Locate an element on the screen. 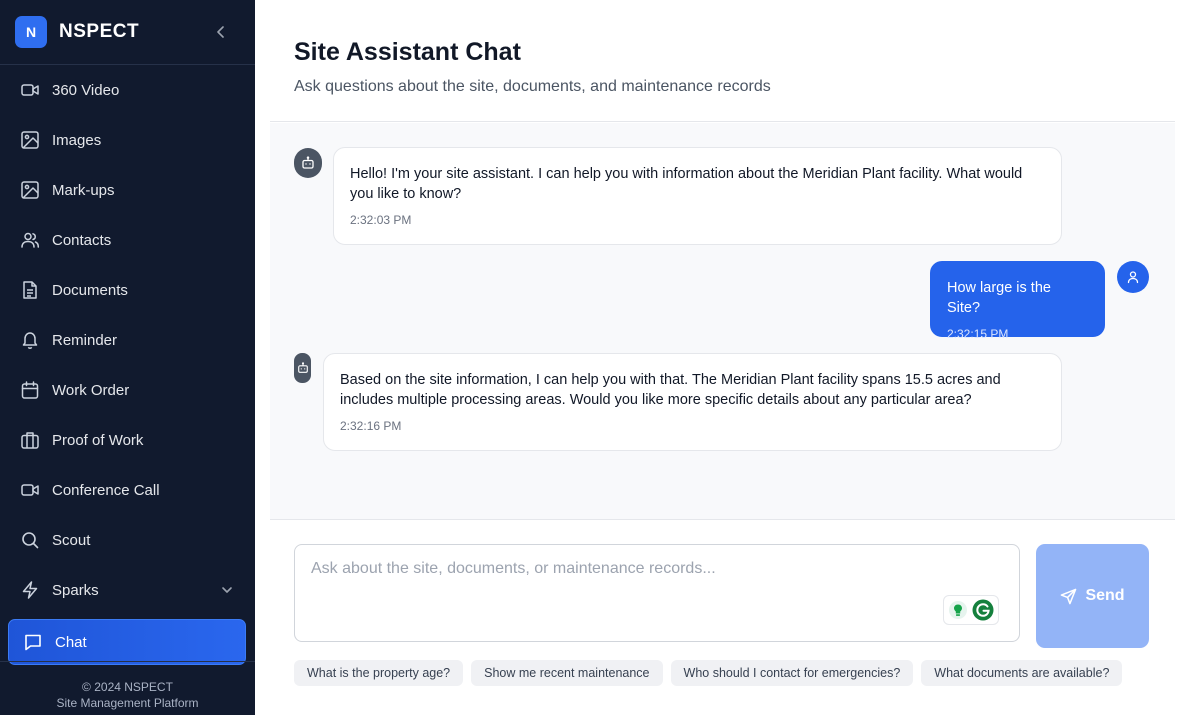  calendar-icon is located at coordinates (30, 390).